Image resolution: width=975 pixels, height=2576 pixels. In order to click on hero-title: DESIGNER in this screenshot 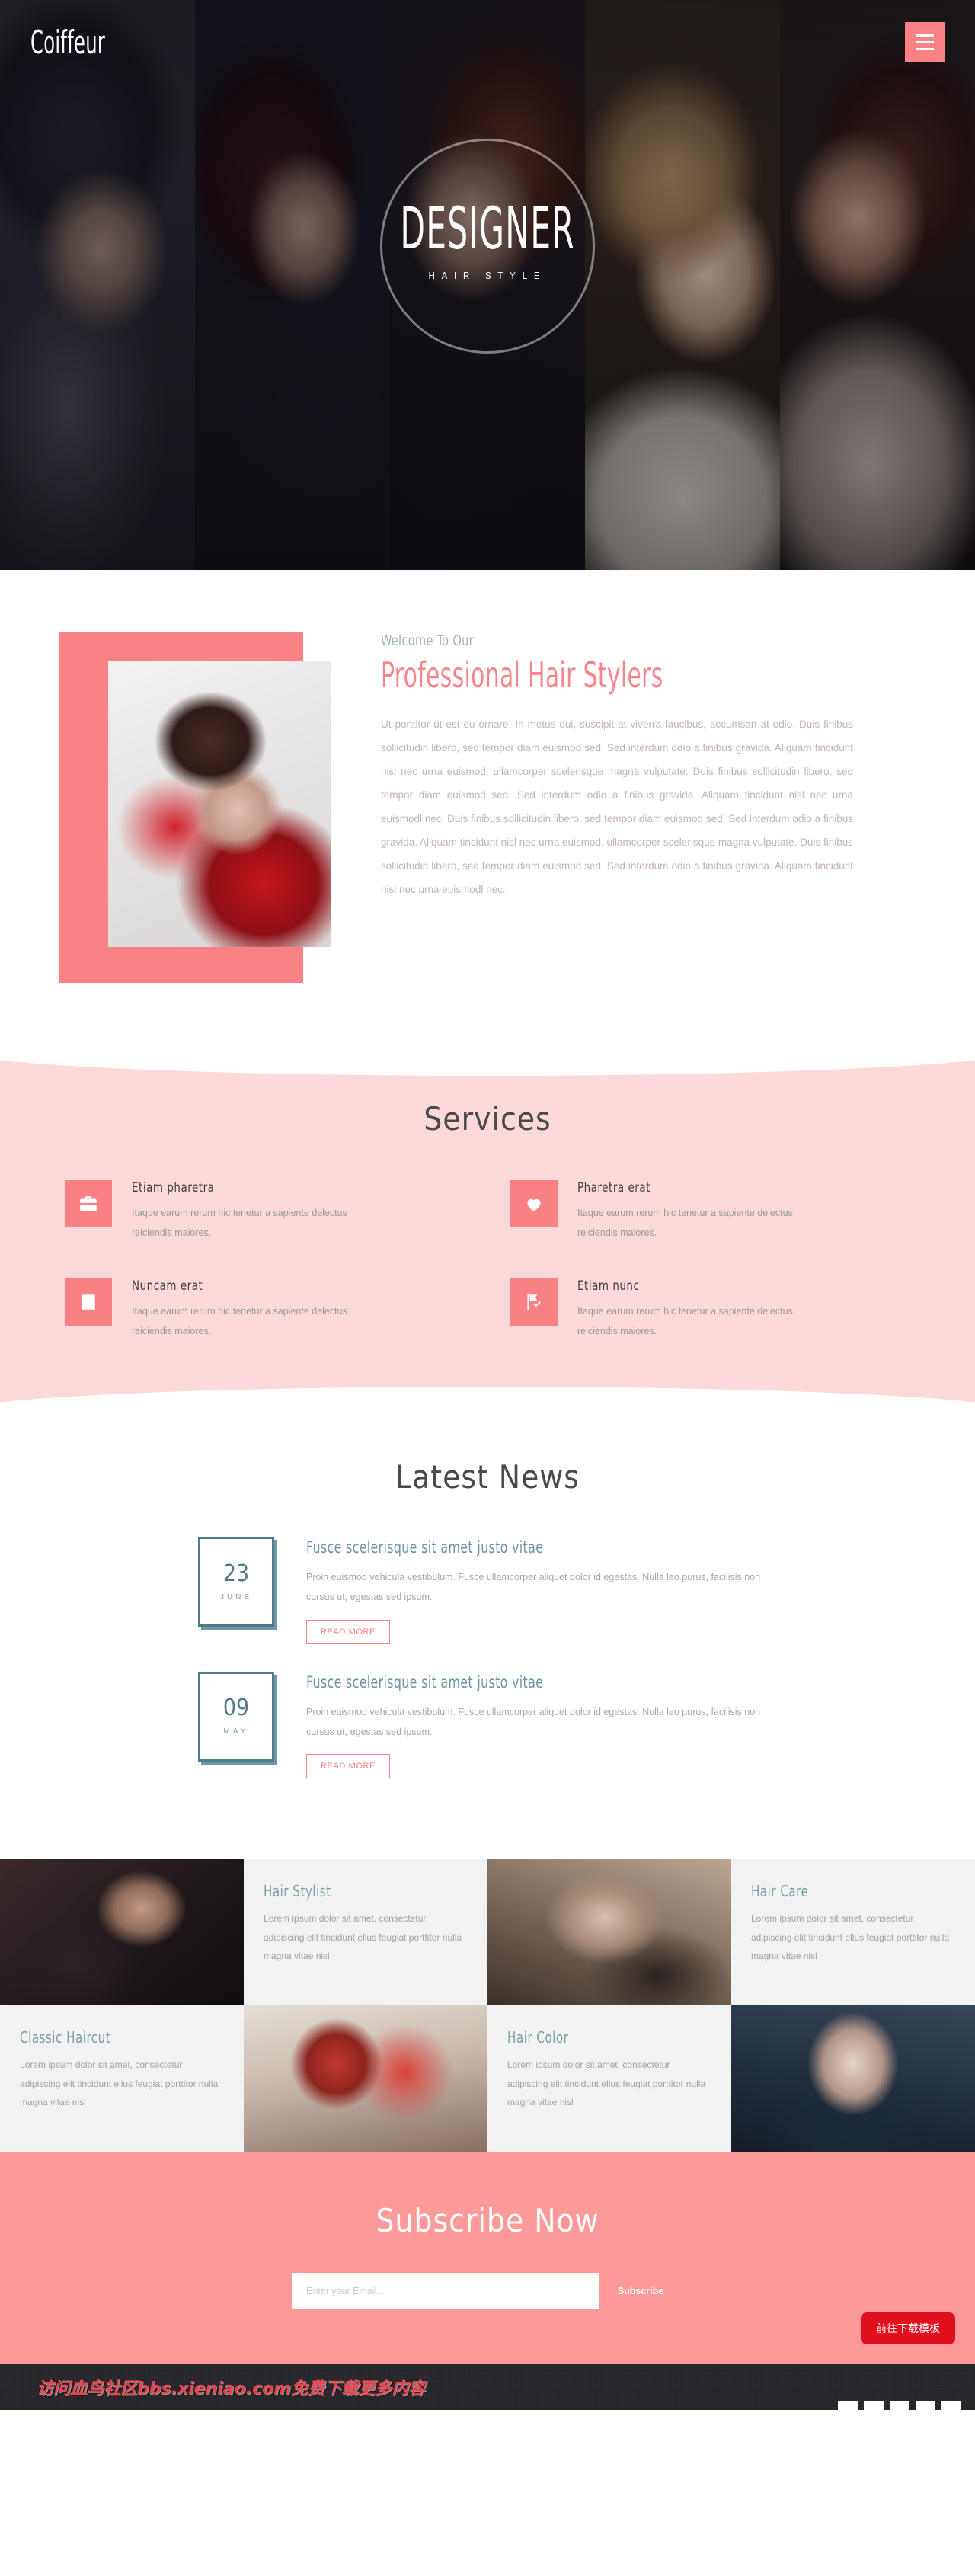, I will do `click(487, 228)`.